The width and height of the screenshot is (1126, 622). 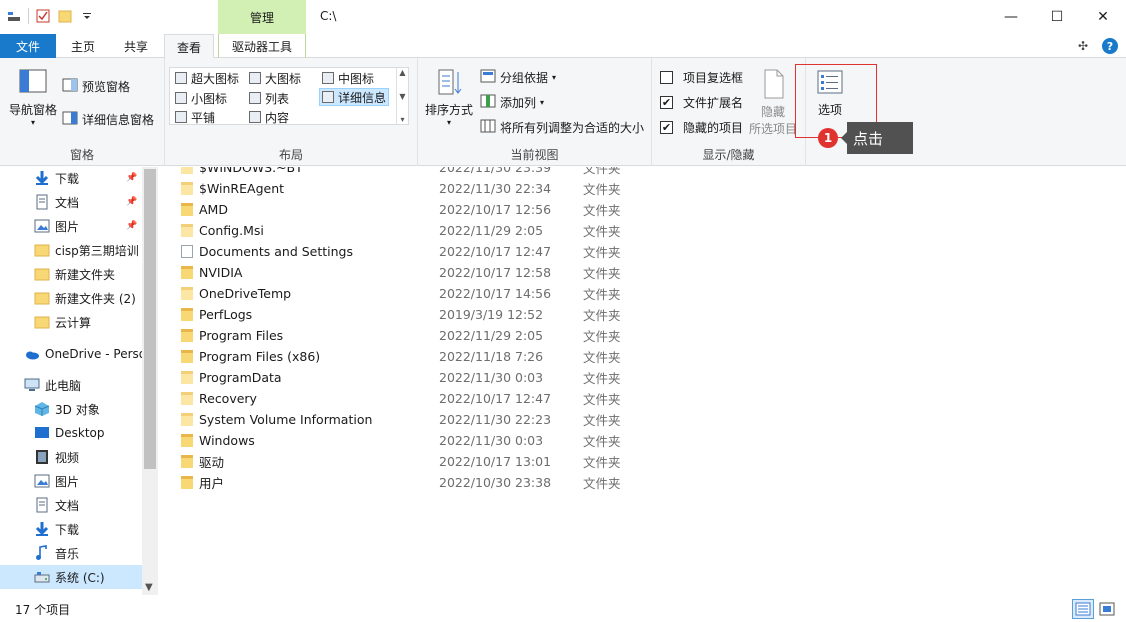 What do you see at coordinates (449, 97) in the screenshot?
I see `sort-by-button: 排序方式 ▾` at bounding box center [449, 97].